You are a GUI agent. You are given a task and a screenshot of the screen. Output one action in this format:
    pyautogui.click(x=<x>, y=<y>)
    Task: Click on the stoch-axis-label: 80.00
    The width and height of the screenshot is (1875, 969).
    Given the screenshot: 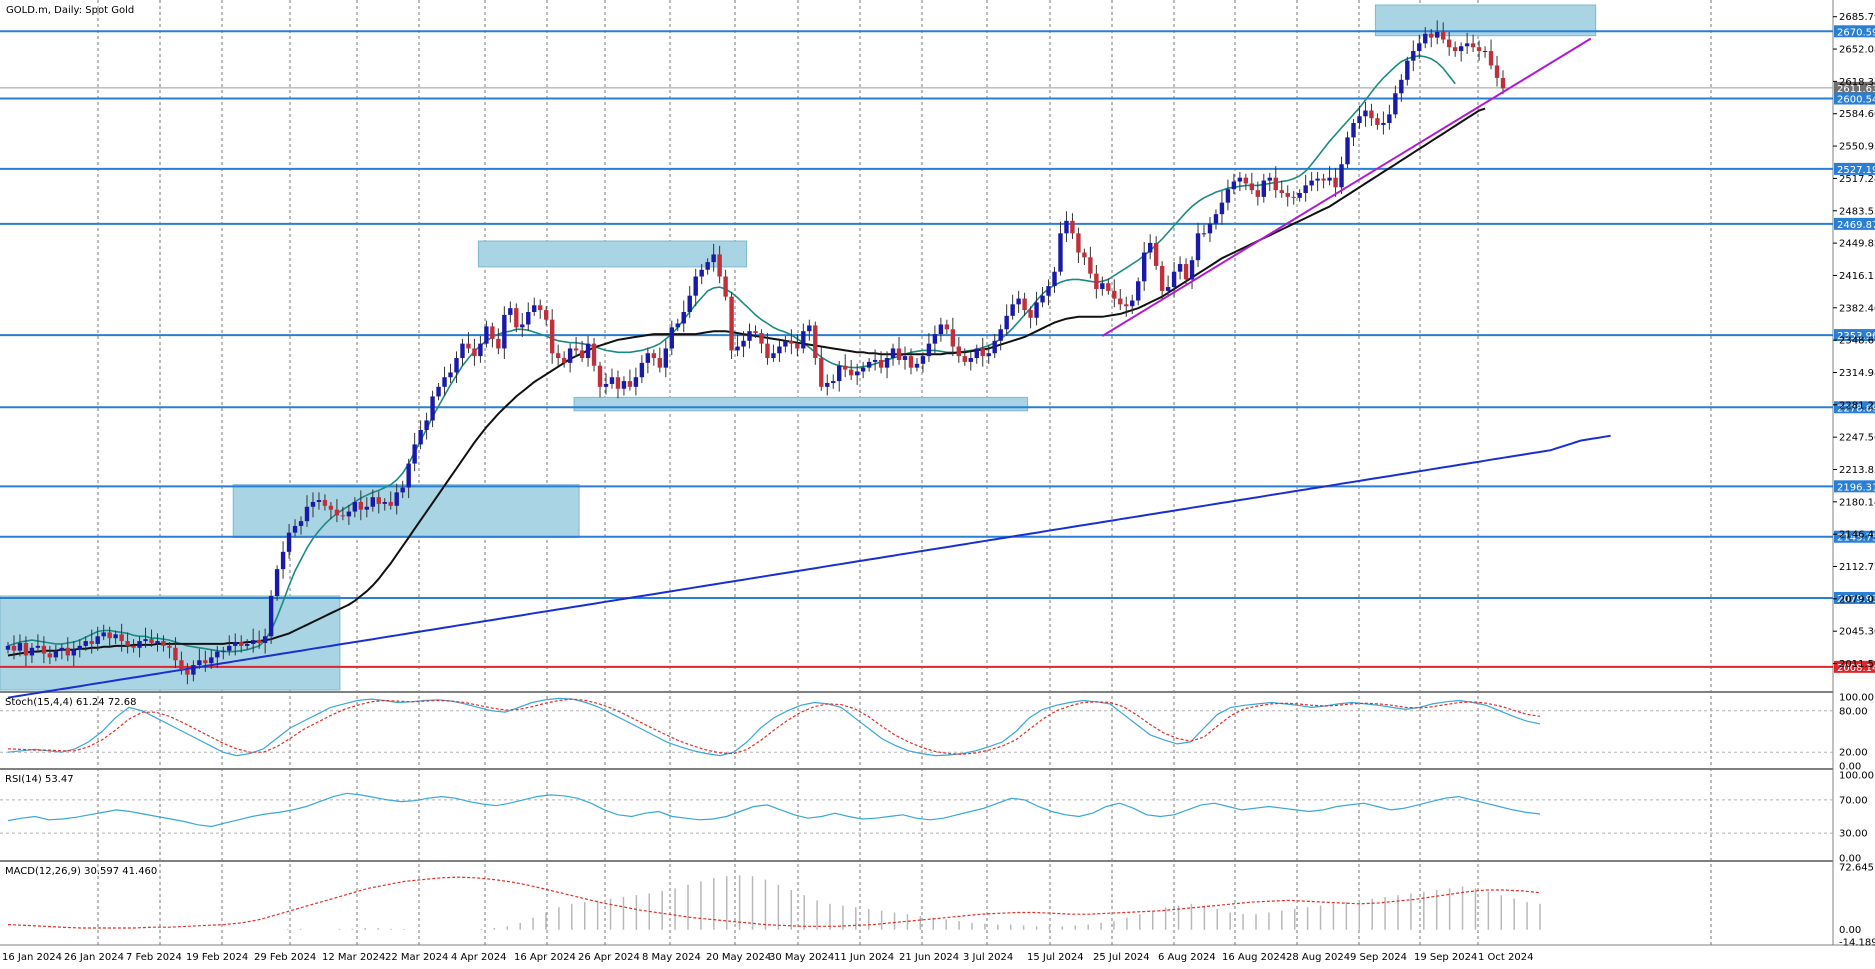 What is the action you would take?
    pyautogui.click(x=1853, y=711)
    